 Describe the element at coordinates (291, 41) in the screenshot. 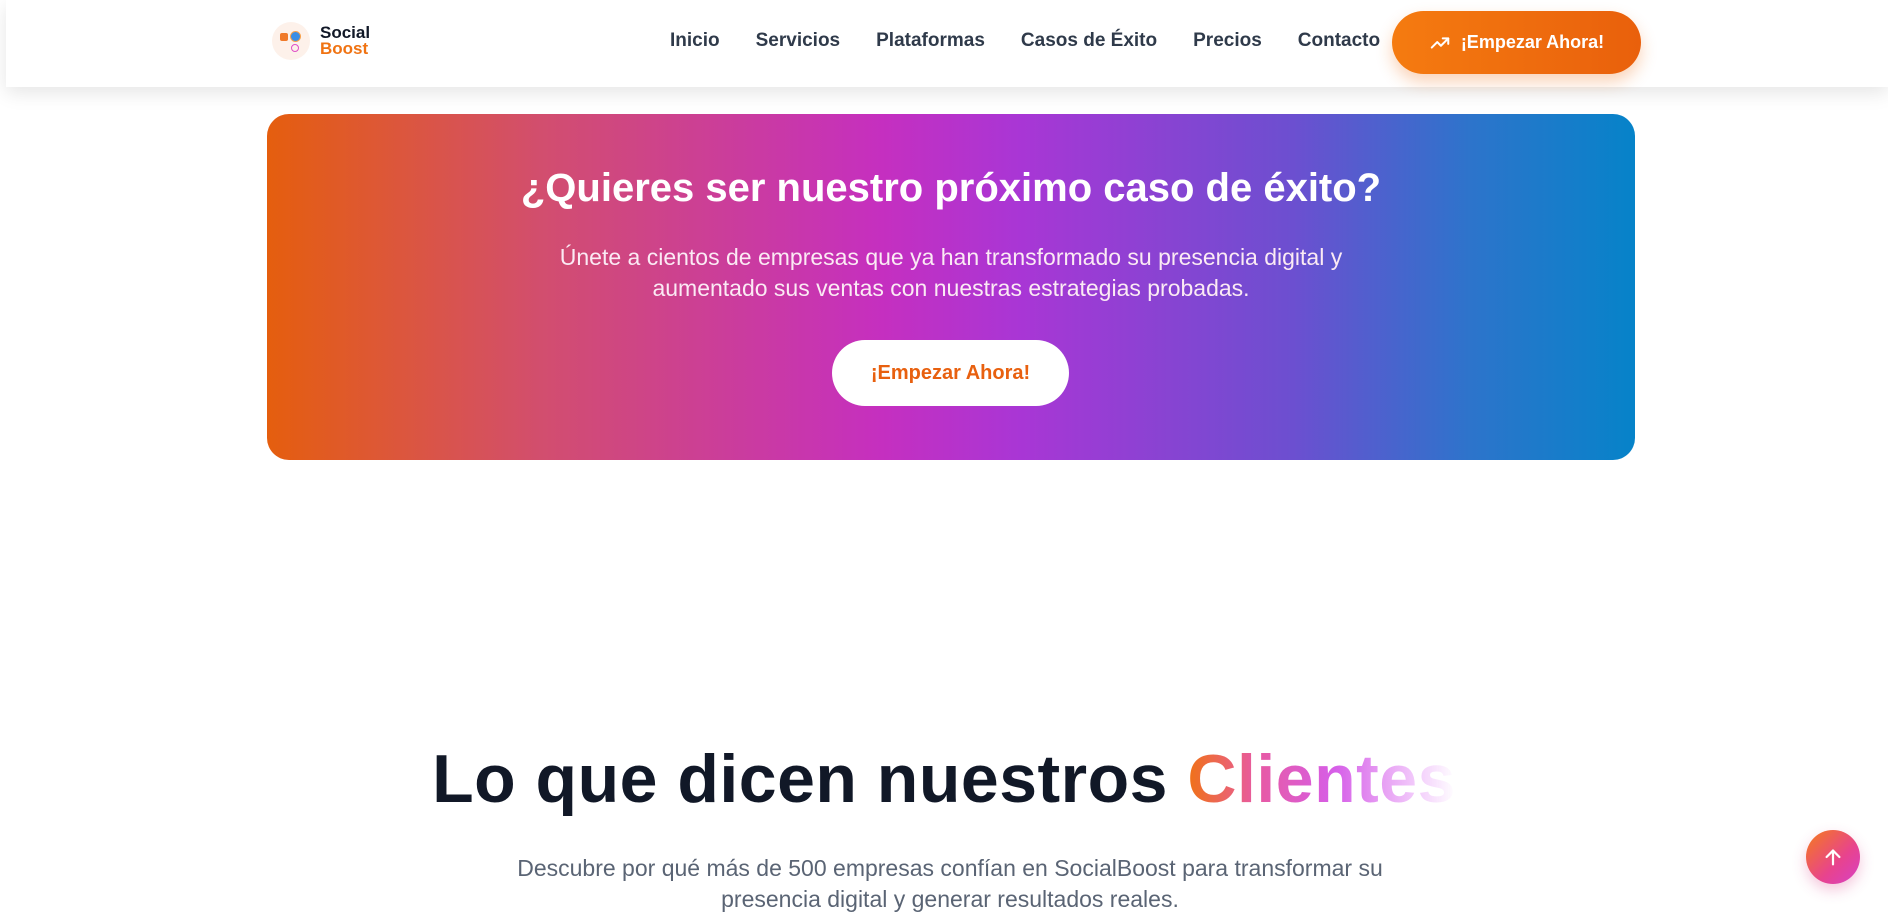

I see `logo-icon` at that location.